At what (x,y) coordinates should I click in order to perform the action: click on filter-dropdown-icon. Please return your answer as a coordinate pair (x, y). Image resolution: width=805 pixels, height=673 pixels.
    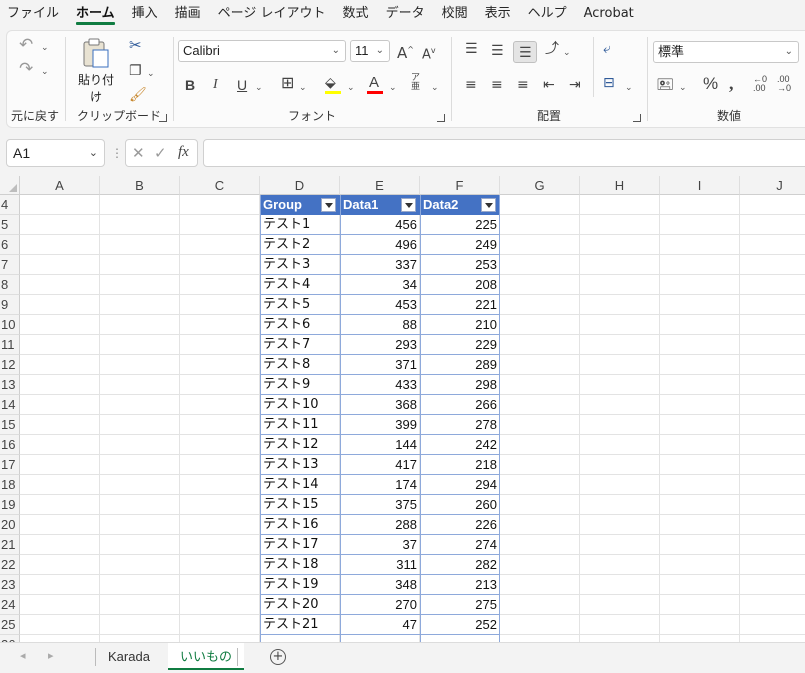
    Looking at the image, I should click on (488, 205).